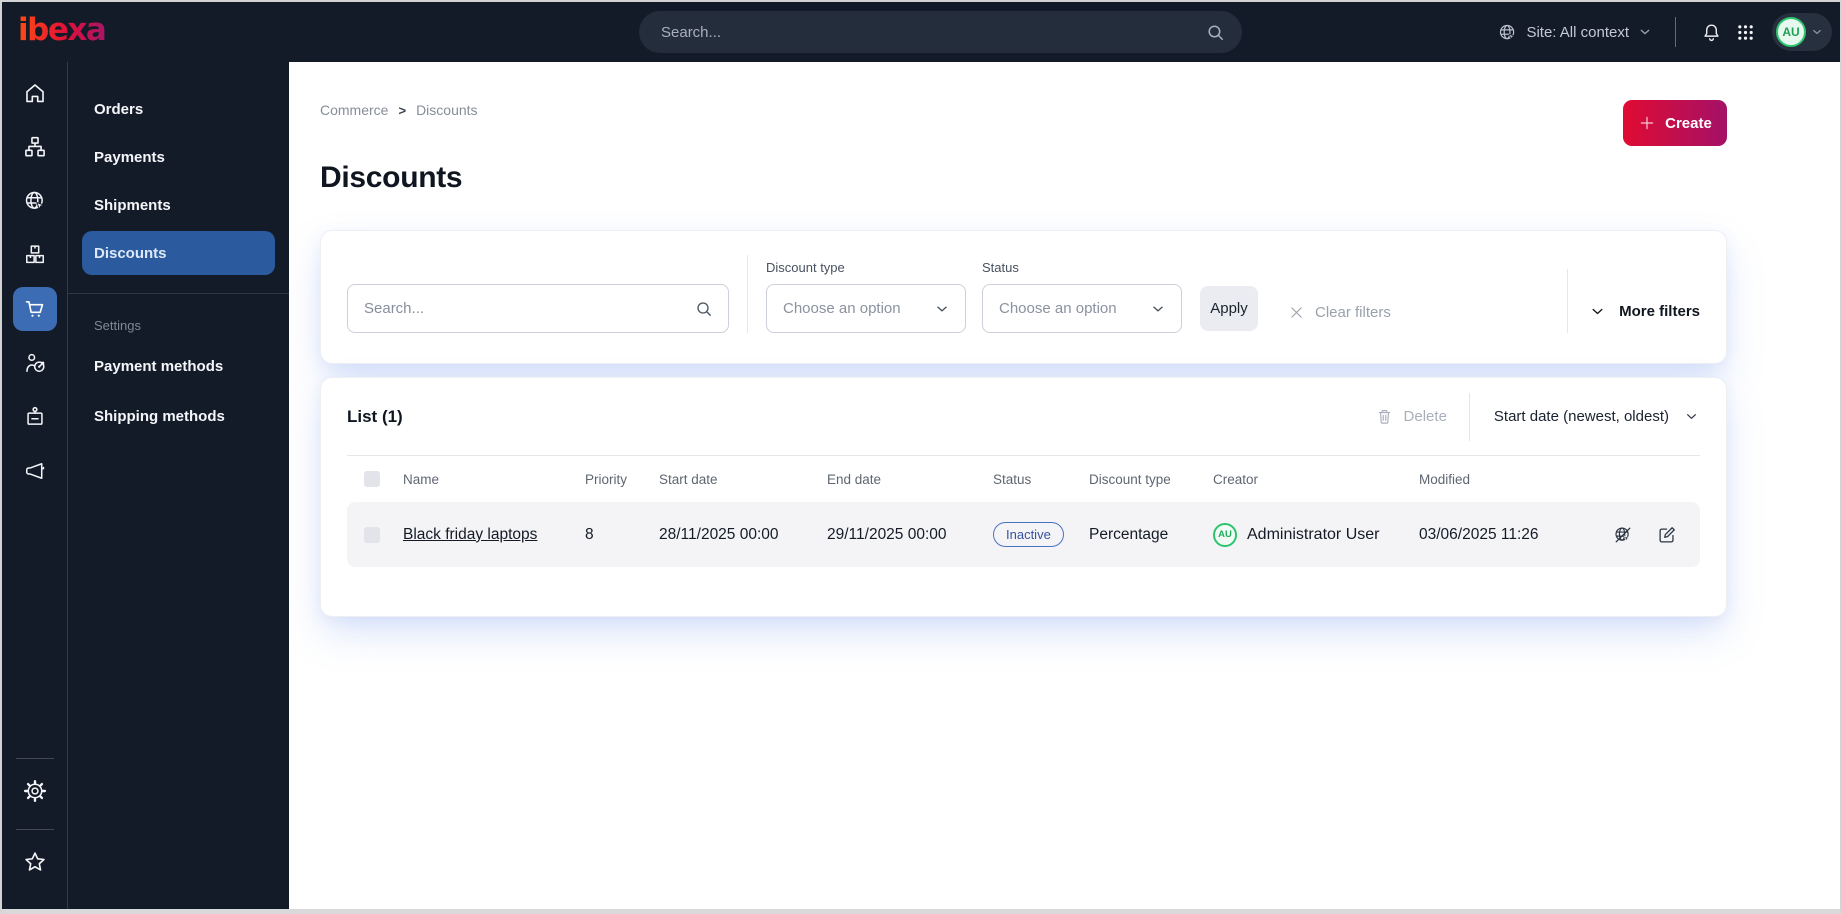 The height and width of the screenshot is (914, 1842). What do you see at coordinates (178, 109) in the screenshot?
I see `sidebar-item-orders: Orders` at bounding box center [178, 109].